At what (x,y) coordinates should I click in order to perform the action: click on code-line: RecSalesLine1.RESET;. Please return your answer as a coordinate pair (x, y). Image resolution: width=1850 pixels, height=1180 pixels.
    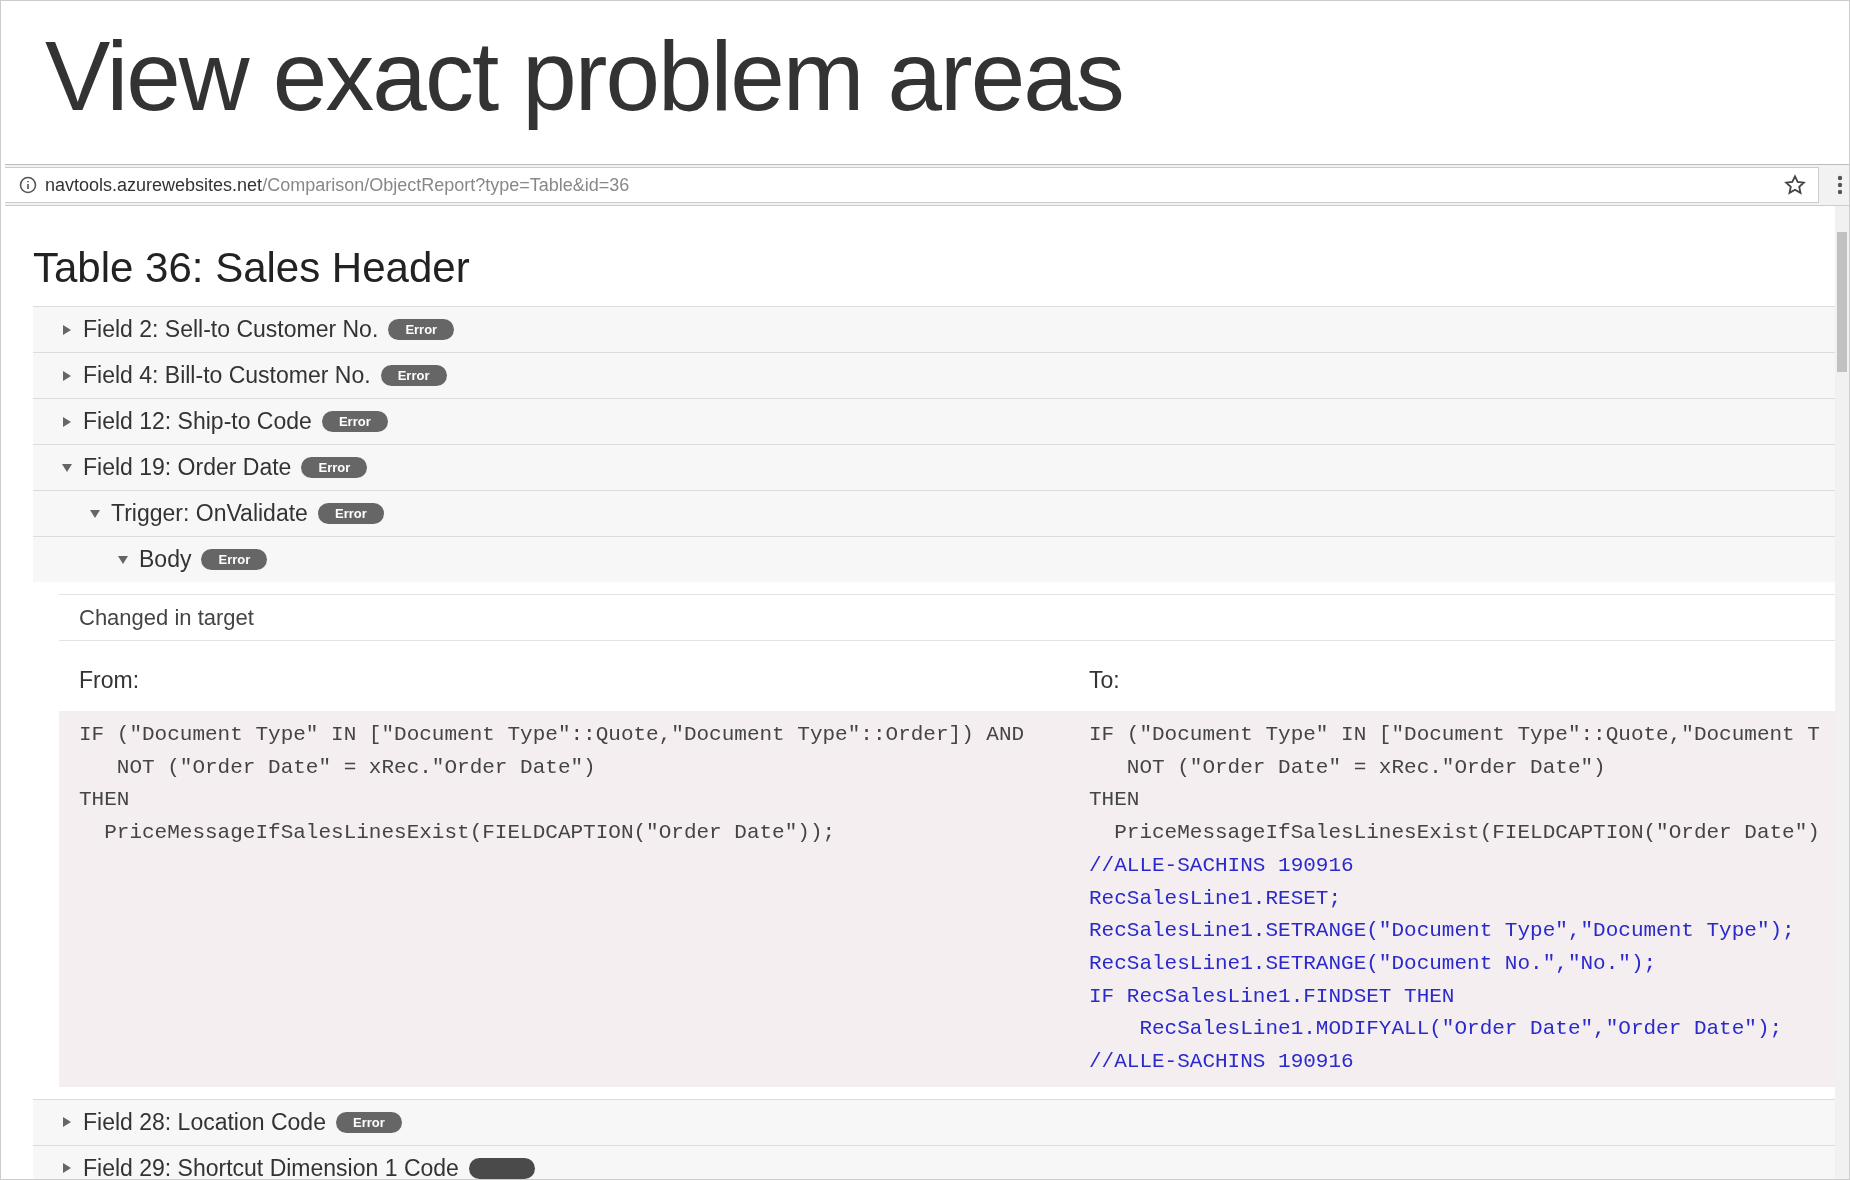
    Looking at the image, I should click on (1216, 898).